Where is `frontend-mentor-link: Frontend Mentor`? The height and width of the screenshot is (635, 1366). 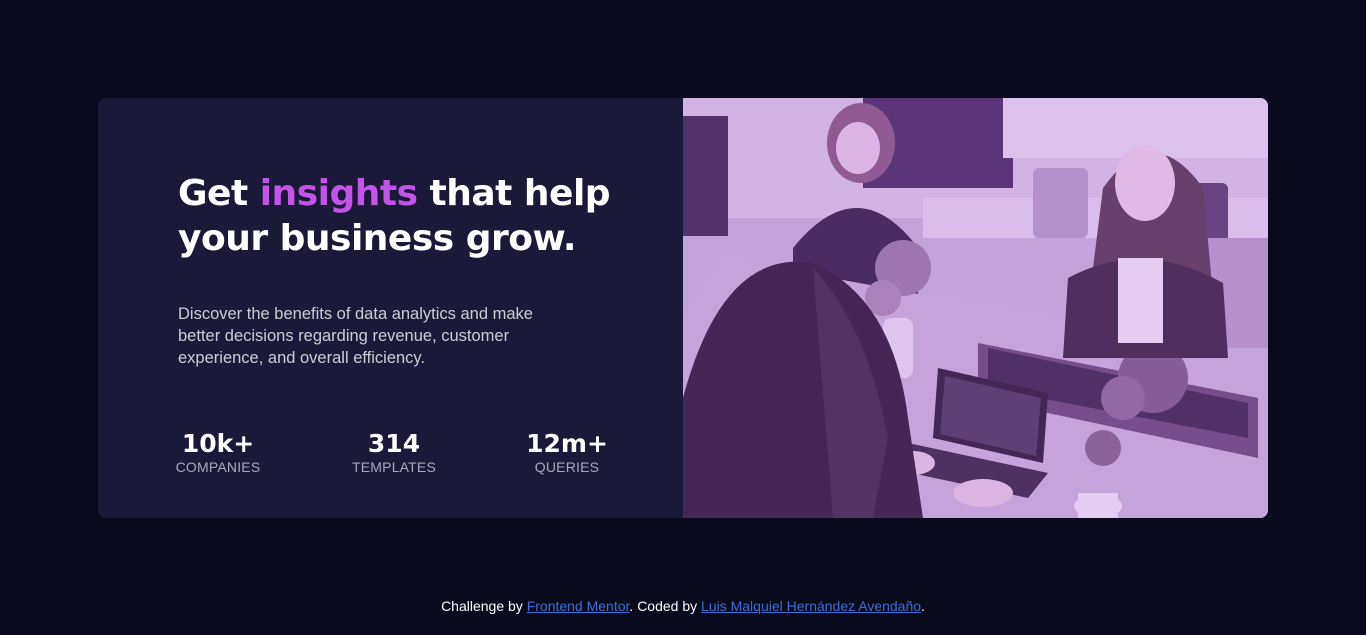 frontend-mentor-link: Frontend Mentor is located at coordinates (578, 606).